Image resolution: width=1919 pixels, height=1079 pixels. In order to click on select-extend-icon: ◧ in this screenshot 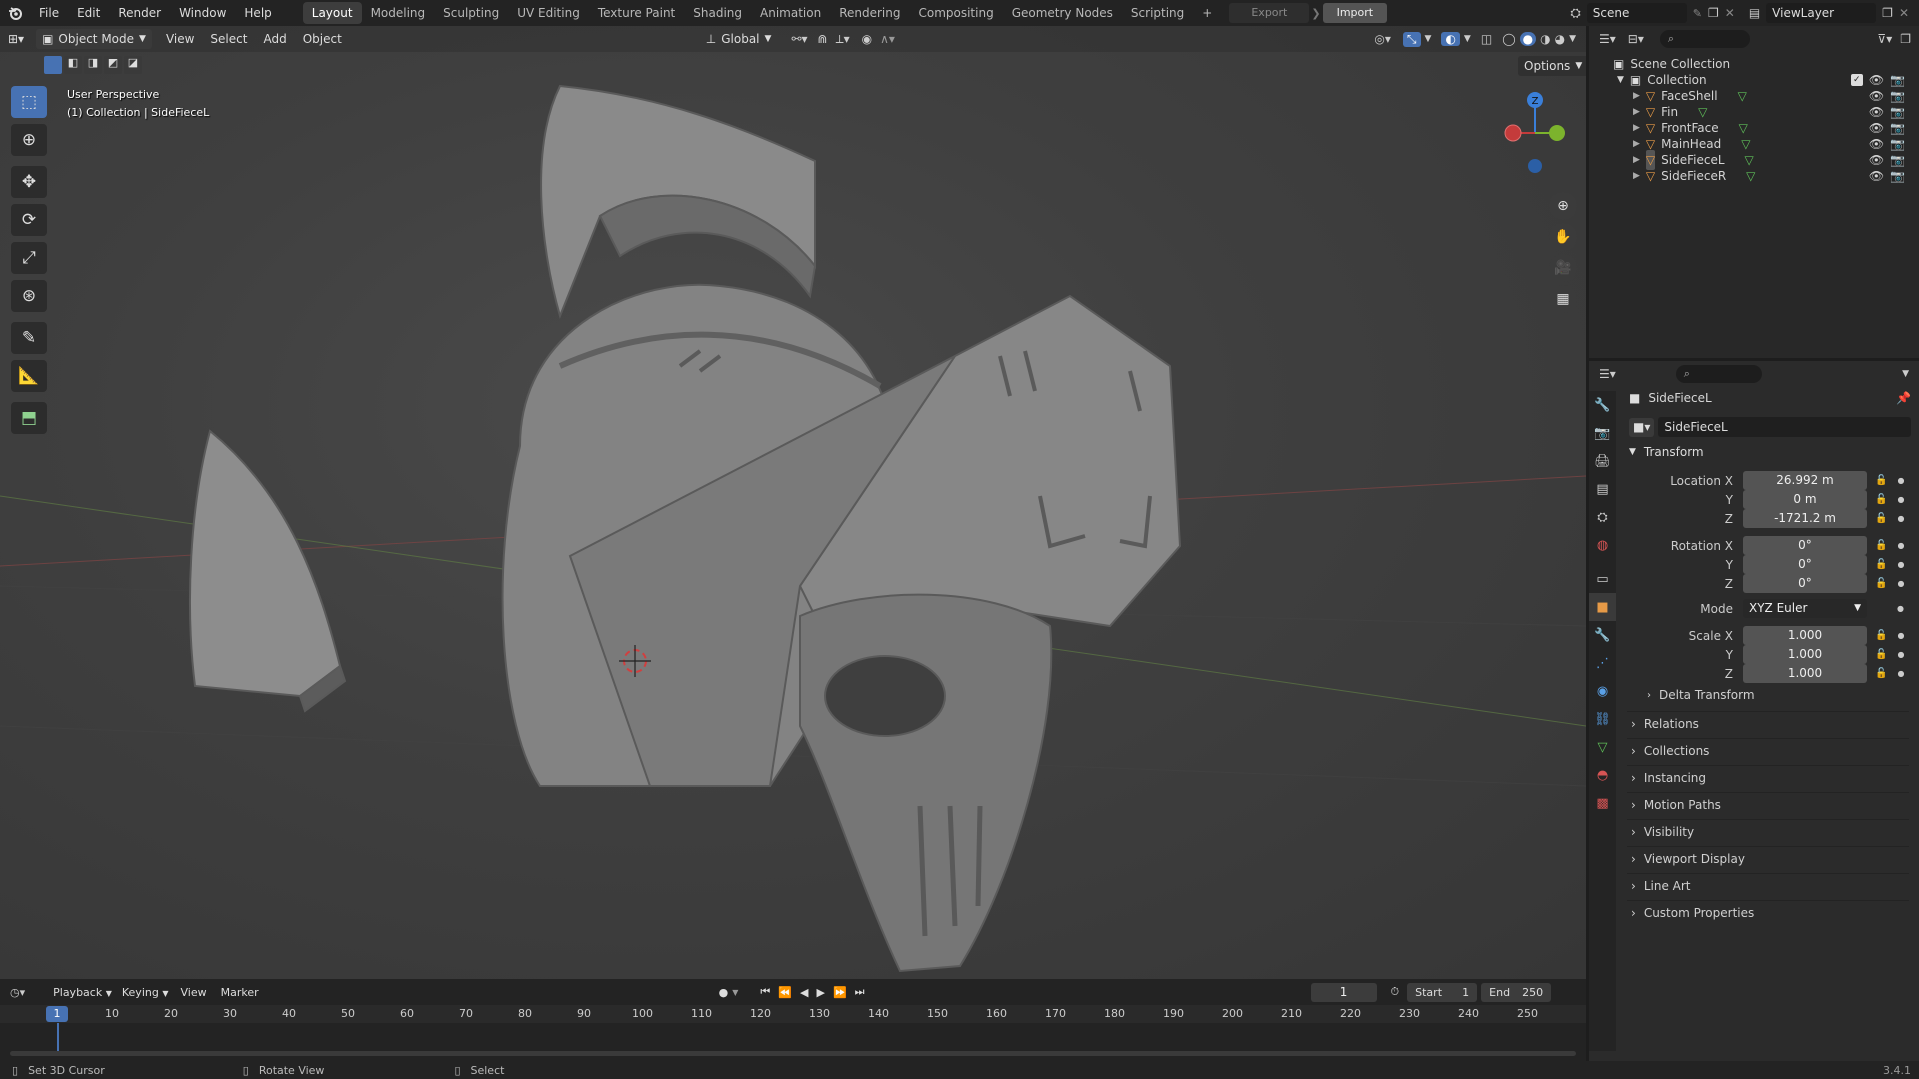, I will do `click(73, 65)`.